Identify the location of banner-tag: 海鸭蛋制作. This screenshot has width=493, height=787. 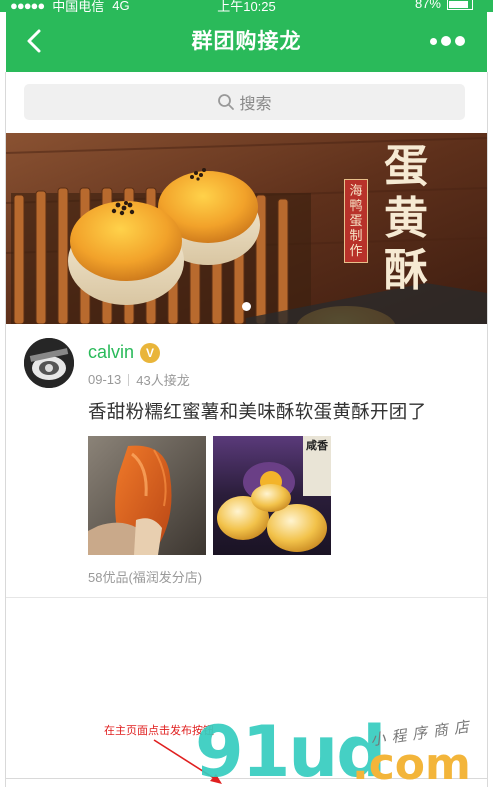
(356, 221).